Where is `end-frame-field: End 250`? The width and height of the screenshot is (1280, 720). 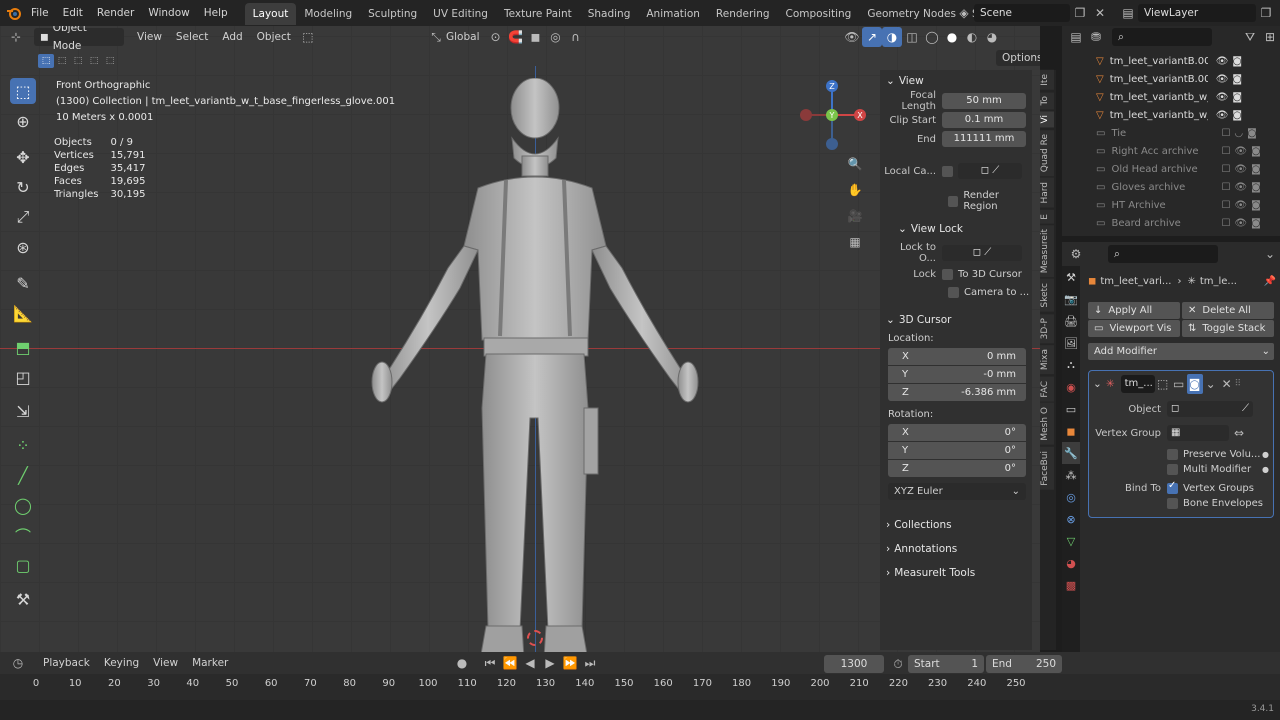
end-frame-field: End 250 is located at coordinates (1024, 664).